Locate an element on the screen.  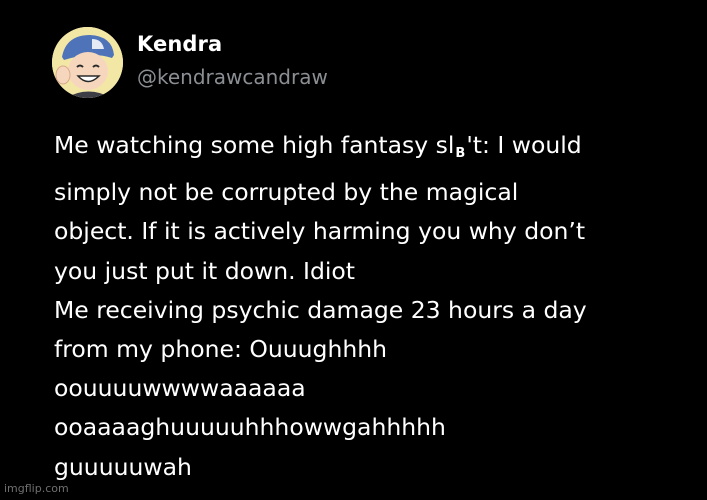
tweet-body-line: from my phone: Ouuughhhh is located at coordinates (221, 349).